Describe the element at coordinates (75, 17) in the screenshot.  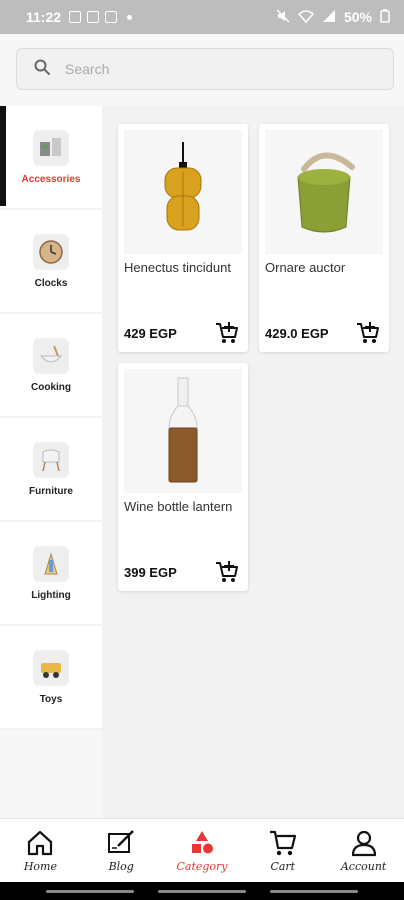
I see `gallery-icon` at that location.